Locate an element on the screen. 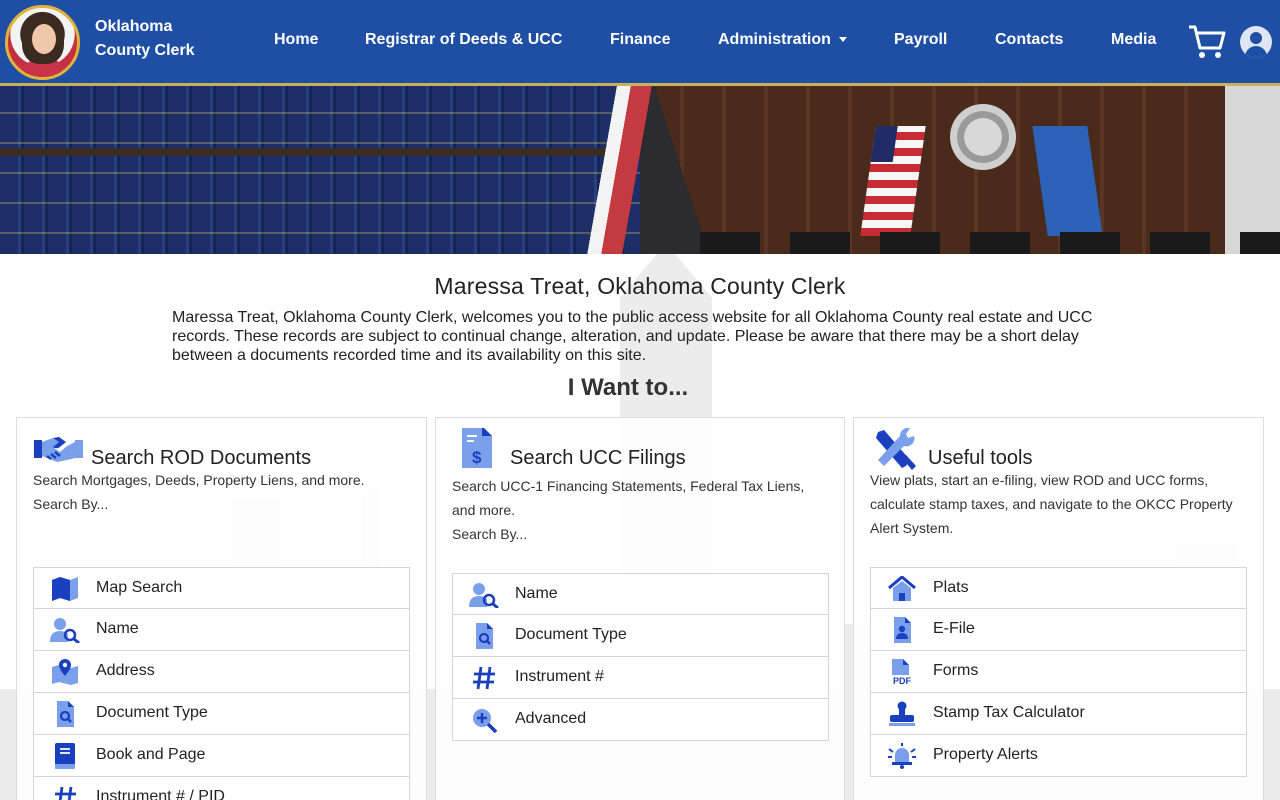 Image resolution: width=1280 pixels, height=800 pixels. item-label: Address is located at coordinates (125, 670).